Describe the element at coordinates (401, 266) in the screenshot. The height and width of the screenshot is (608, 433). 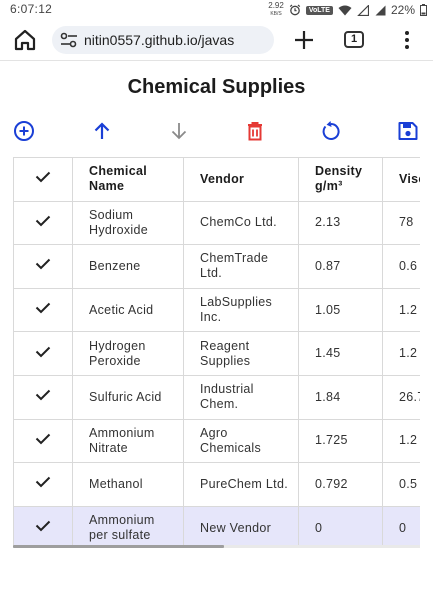
I see `cell-viscosity: 0.6` at that location.